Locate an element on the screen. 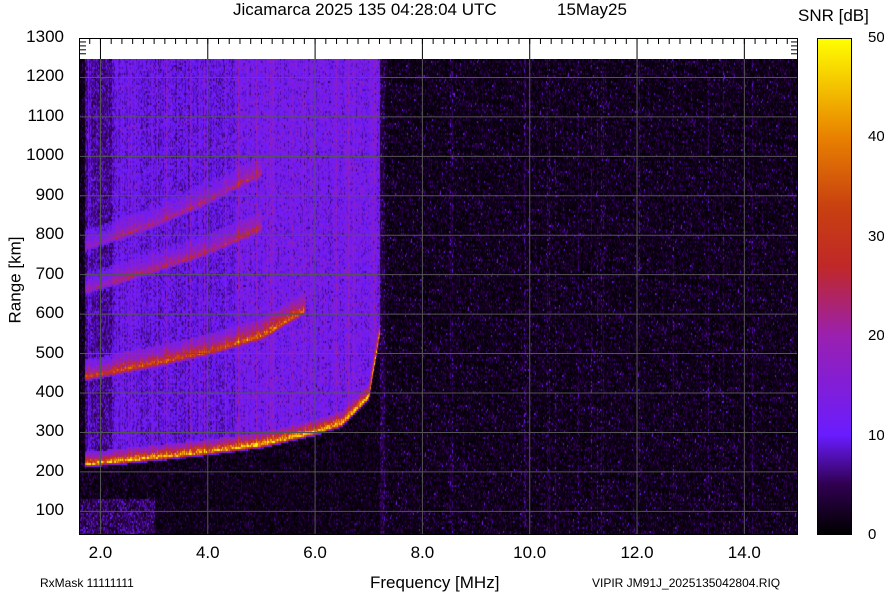 The width and height of the screenshot is (884, 595). y-tick-label: 100 is located at coordinates (49, 510).